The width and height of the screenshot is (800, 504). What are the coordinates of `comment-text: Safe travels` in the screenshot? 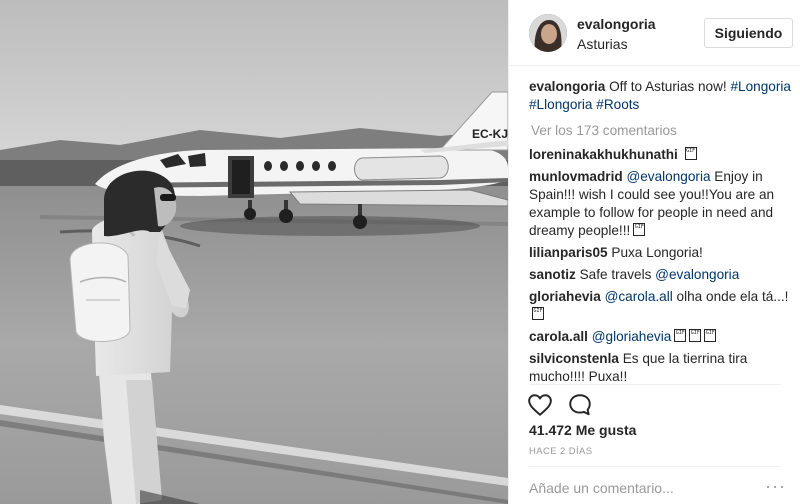 It's located at (617, 274).